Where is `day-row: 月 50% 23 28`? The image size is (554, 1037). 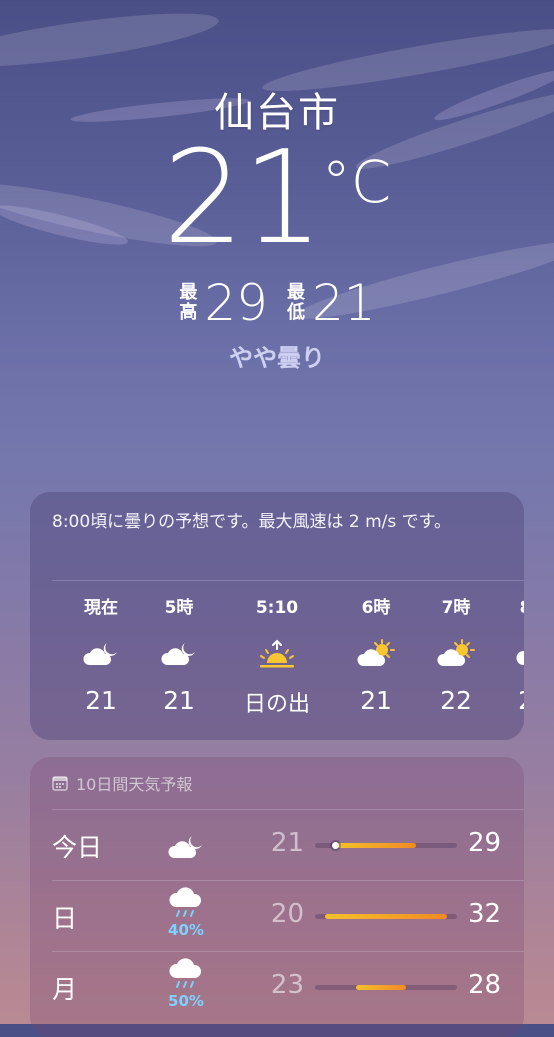 day-row: 月 50% 23 28 is located at coordinates (277, 987).